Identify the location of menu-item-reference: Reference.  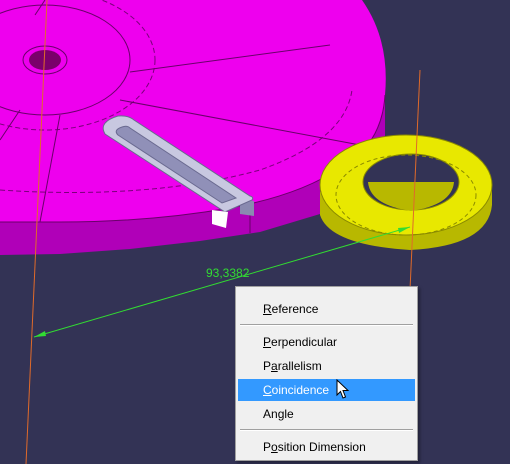
(326, 309).